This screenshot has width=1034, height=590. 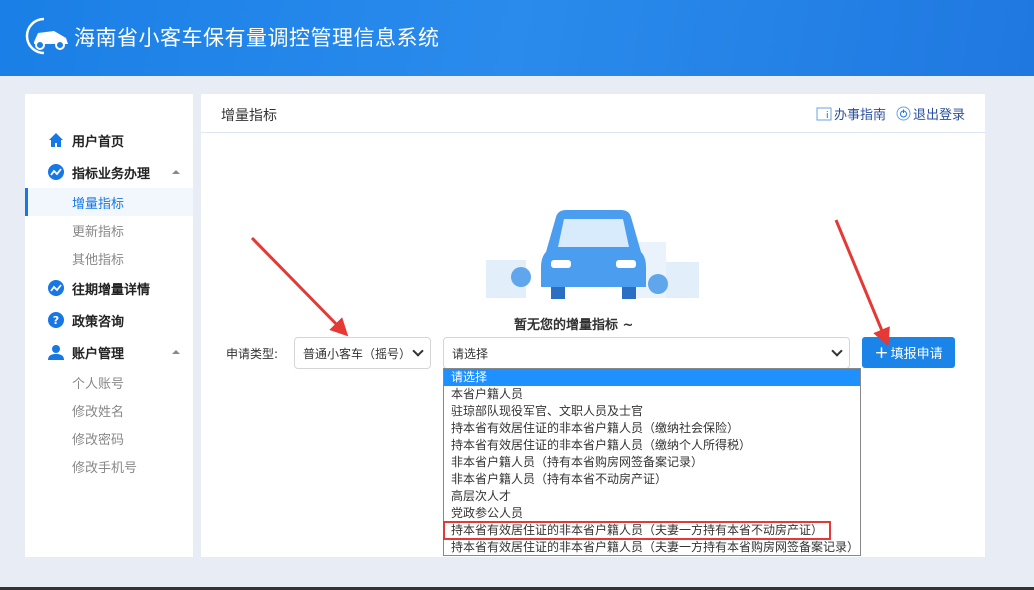 I want to click on sidebar-item-label: 用户首页, so click(x=98, y=142).